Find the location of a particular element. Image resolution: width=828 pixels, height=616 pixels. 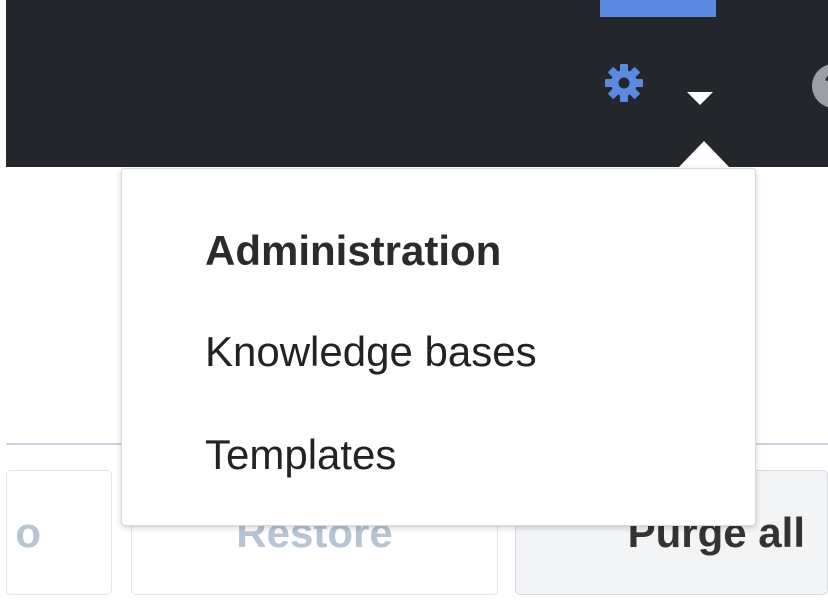

help-glyph: ? is located at coordinates (826, 85).